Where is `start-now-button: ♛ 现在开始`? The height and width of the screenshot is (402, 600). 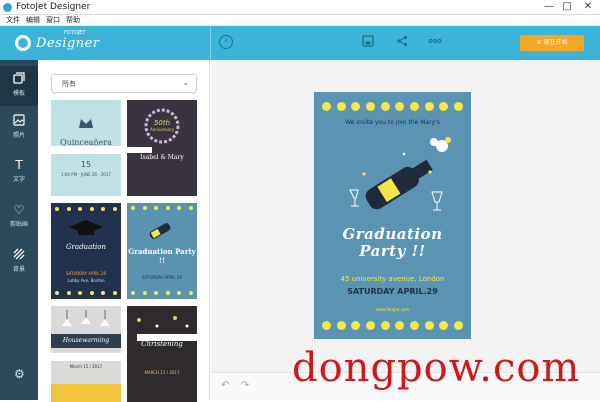
start-now-button: ♛ 现在开始 is located at coordinates (552, 43).